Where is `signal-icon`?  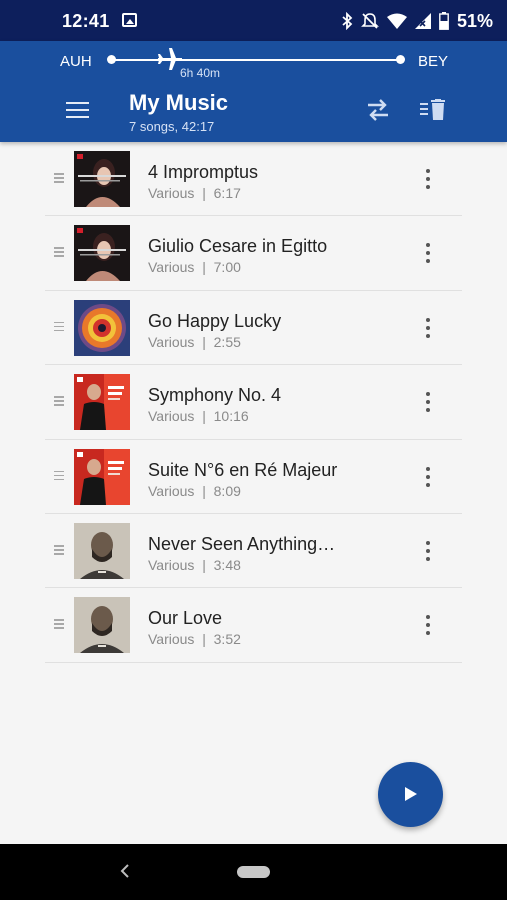
signal-icon is located at coordinates (422, 21).